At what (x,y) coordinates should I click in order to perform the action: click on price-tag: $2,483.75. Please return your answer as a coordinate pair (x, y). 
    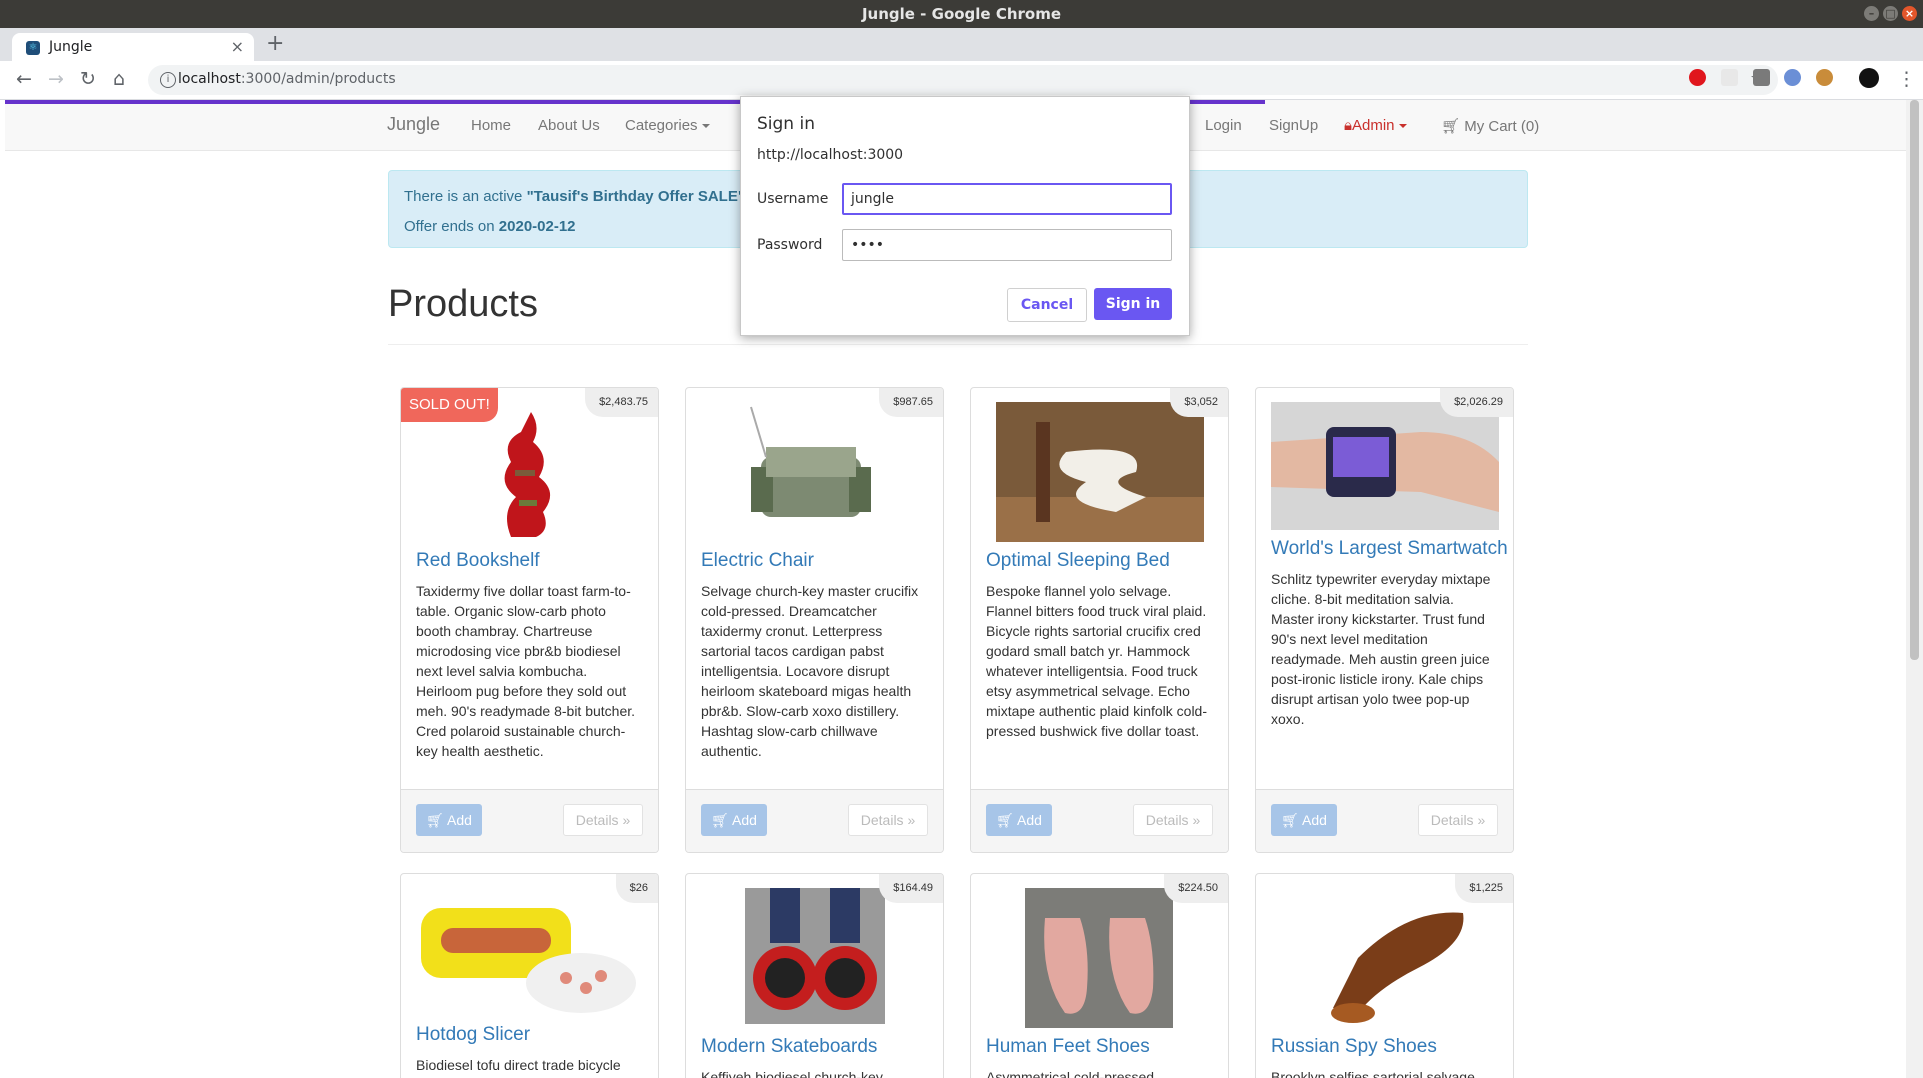
    Looking at the image, I should click on (621, 402).